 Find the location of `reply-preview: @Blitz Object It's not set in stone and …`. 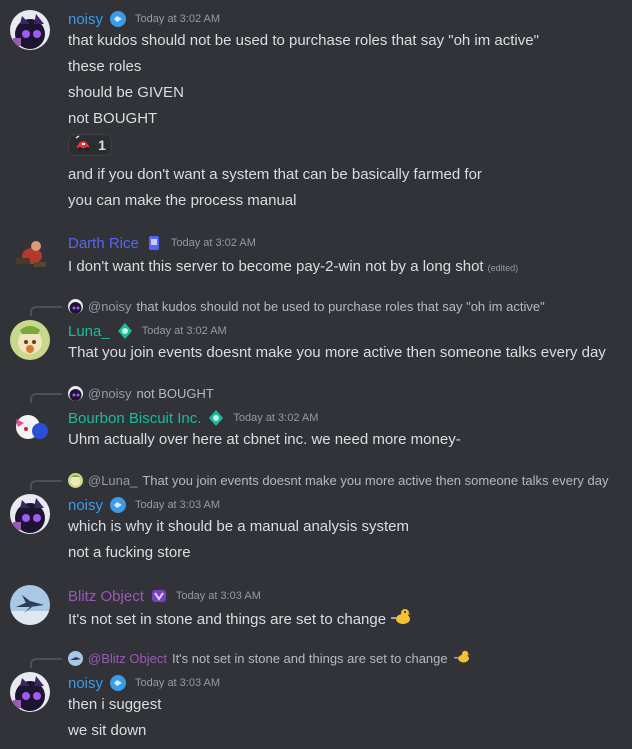

reply-preview: @Blitz Object It's not set in stone and … is located at coordinates (269, 658).